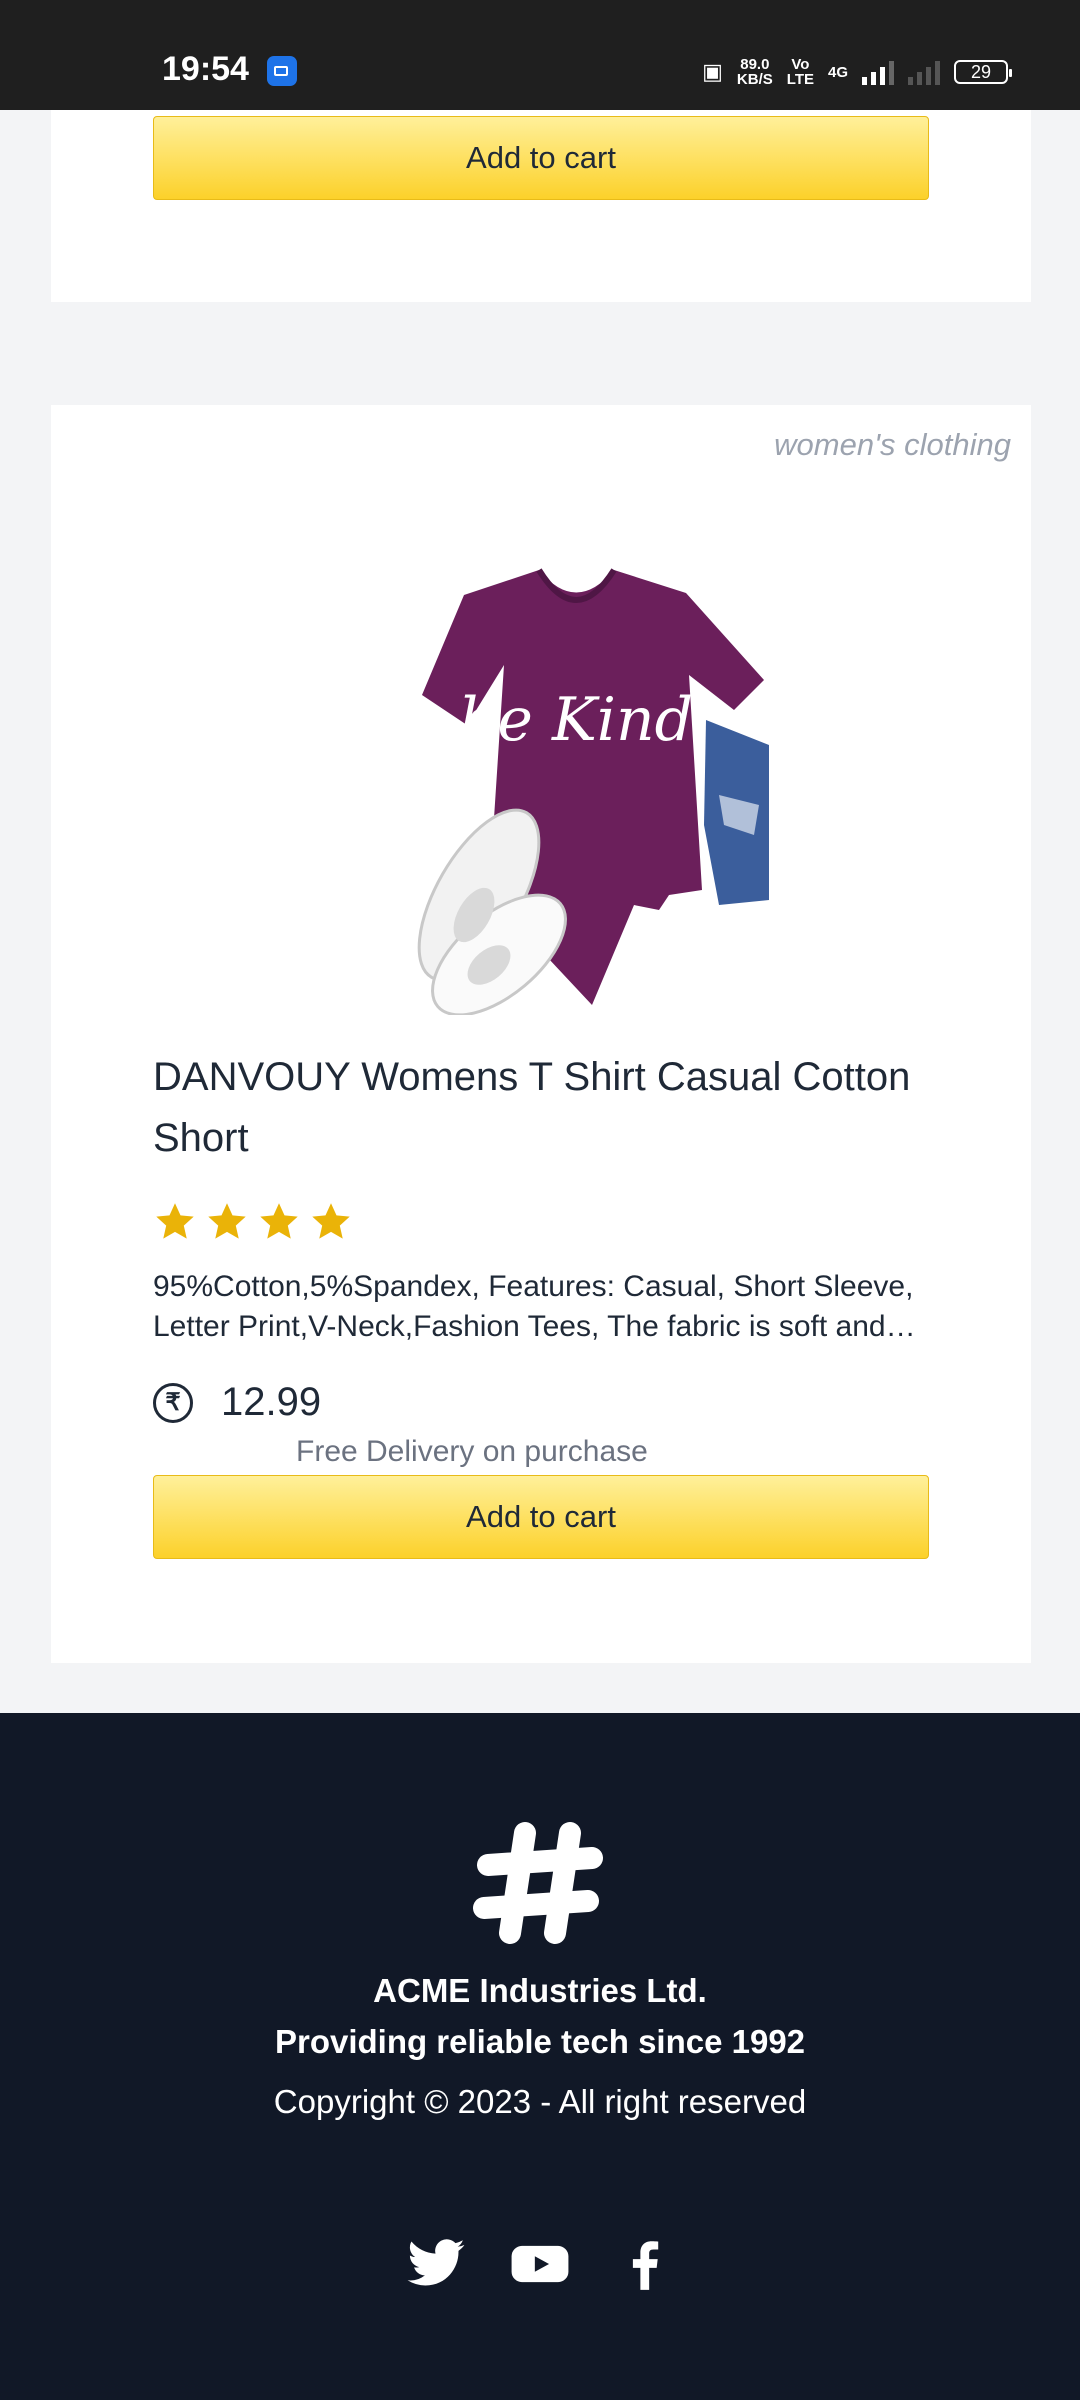 Image resolution: width=1080 pixels, height=2400 pixels. I want to click on rupee-icon: ₹, so click(173, 1402).